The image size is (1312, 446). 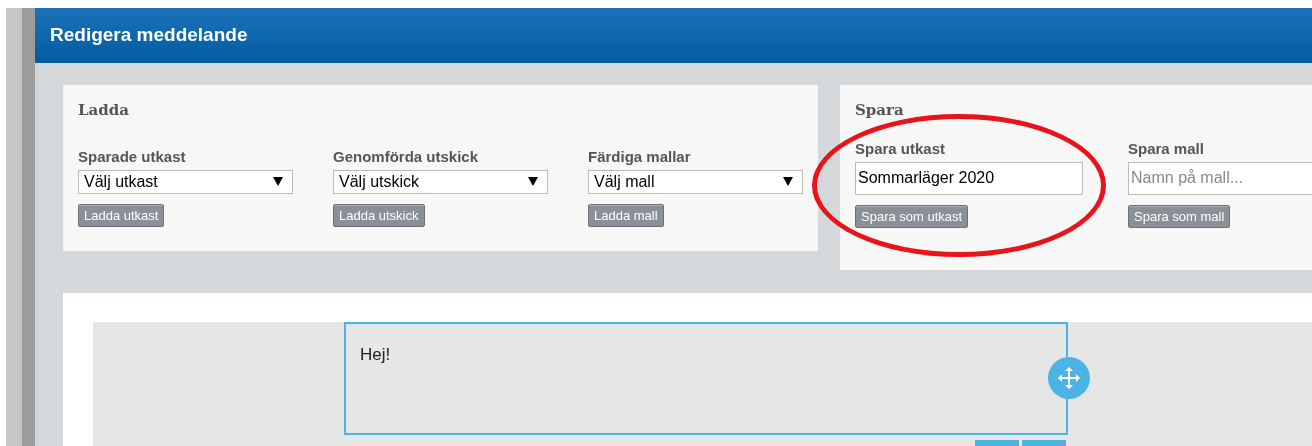 What do you see at coordinates (132, 156) in the screenshot?
I see `field-label: Sparade utkast` at bounding box center [132, 156].